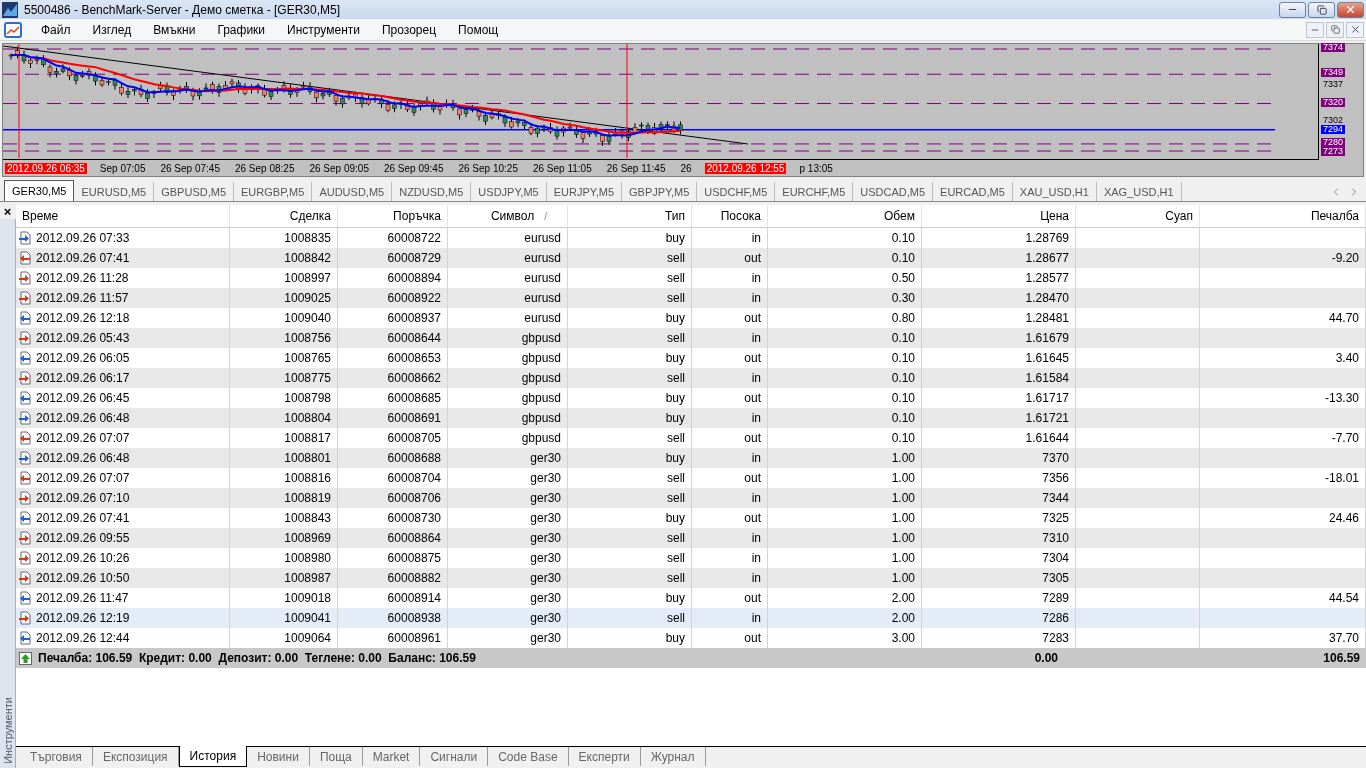  I want to click on time-label: p 13:05, so click(816, 168).